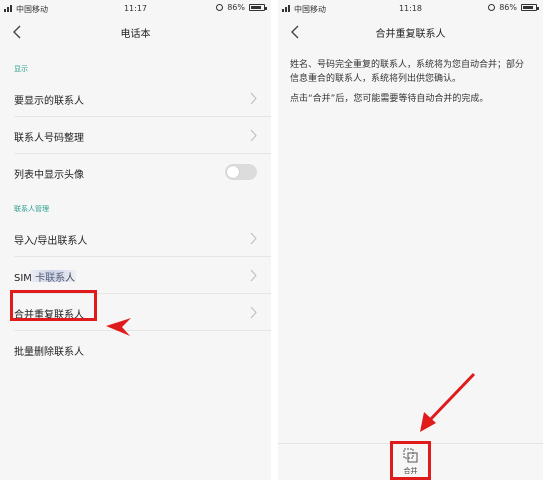 This screenshot has width=543, height=480. What do you see at coordinates (135, 135) in the screenshot?
I see `menu-item-organize-numbers: 联系人号码整理` at bounding box center [135, 135].